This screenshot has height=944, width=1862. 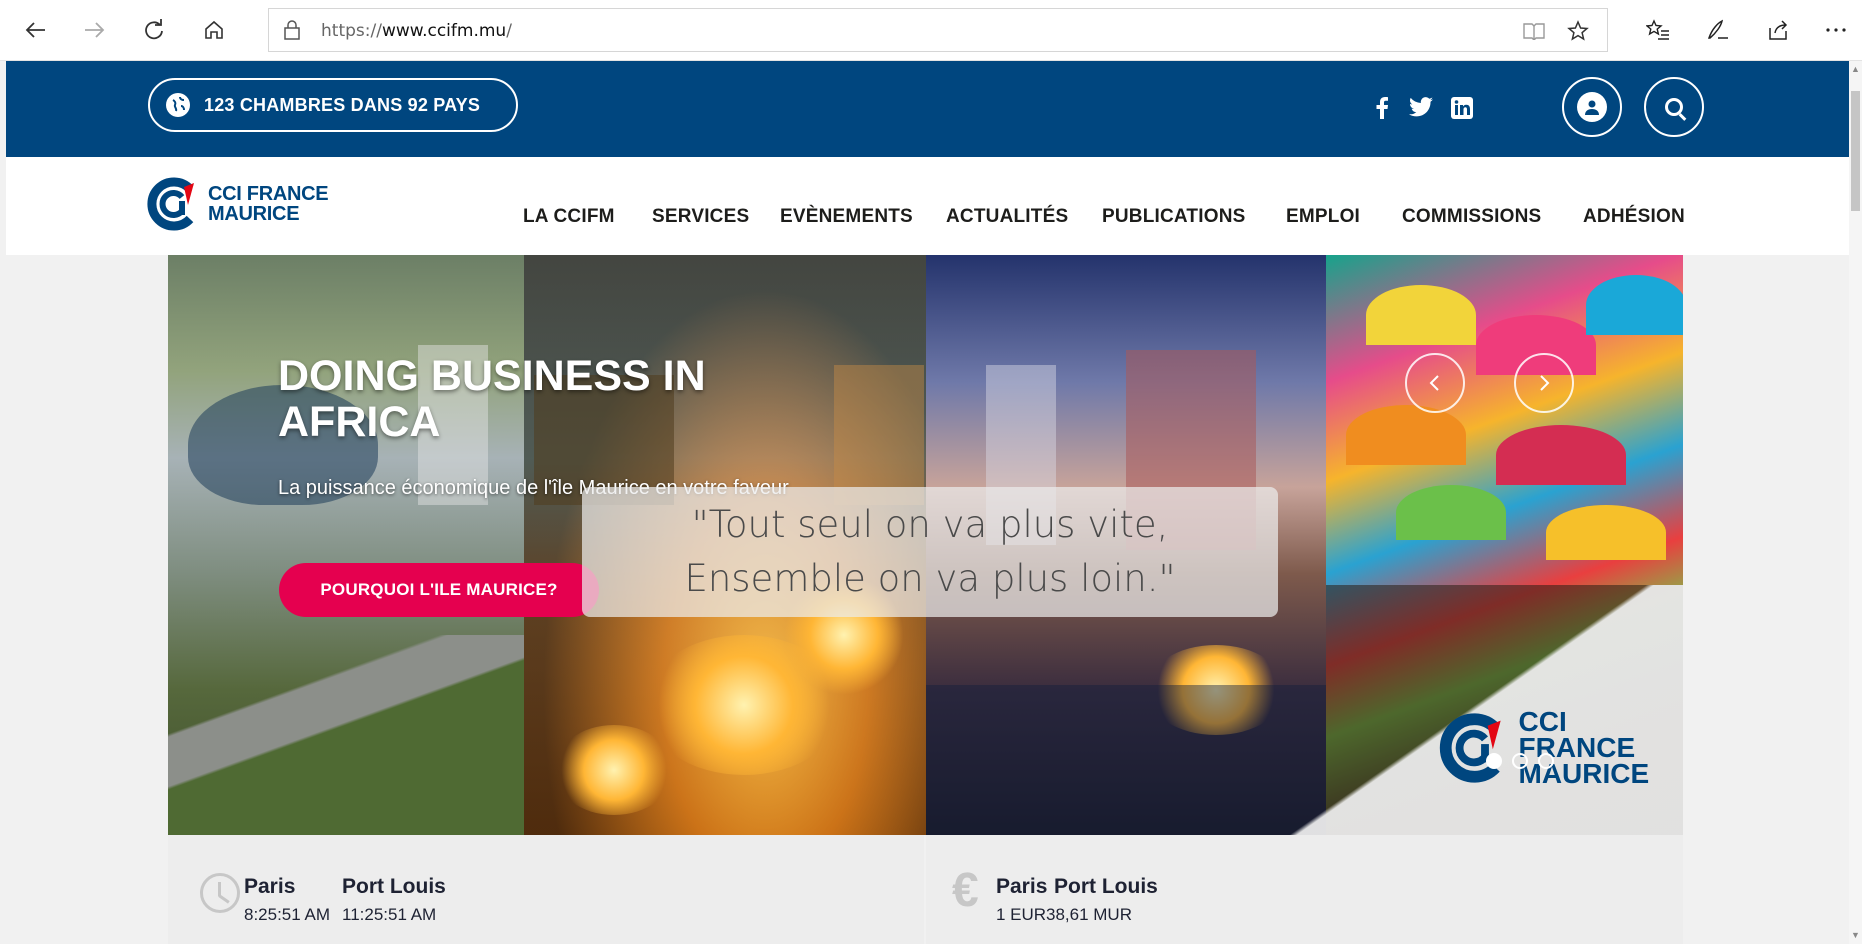 I want to click on chevron-right-icon, so click(x=1545, y=383).